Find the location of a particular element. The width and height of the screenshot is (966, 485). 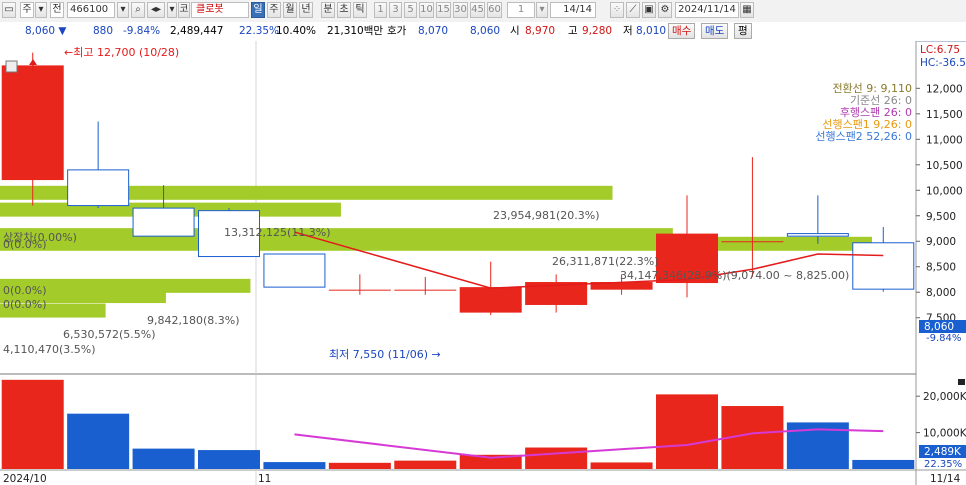

tools-icon: ⁘ is located at coordinates (617, 10).